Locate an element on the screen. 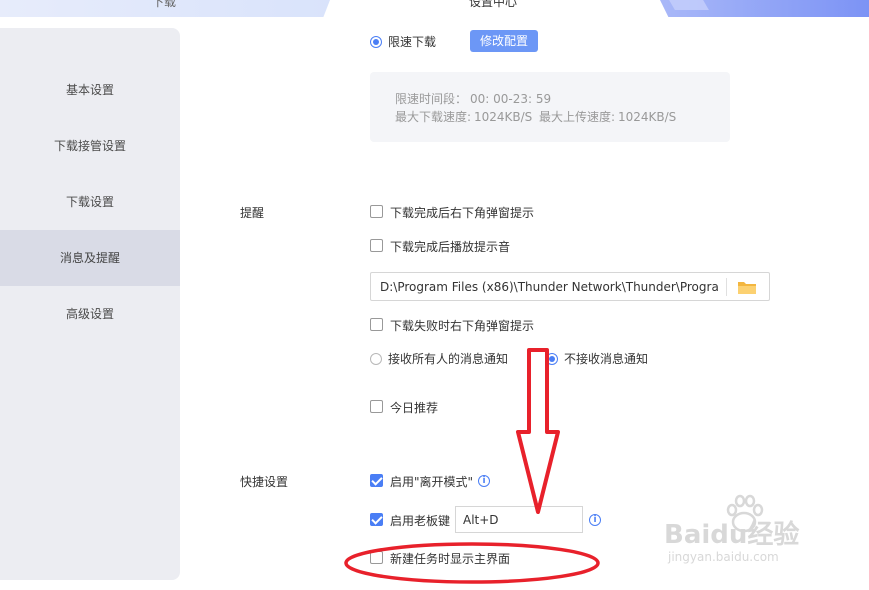  shortcuts-section-label: 快捷设置 is located at coordinates (264, 482).